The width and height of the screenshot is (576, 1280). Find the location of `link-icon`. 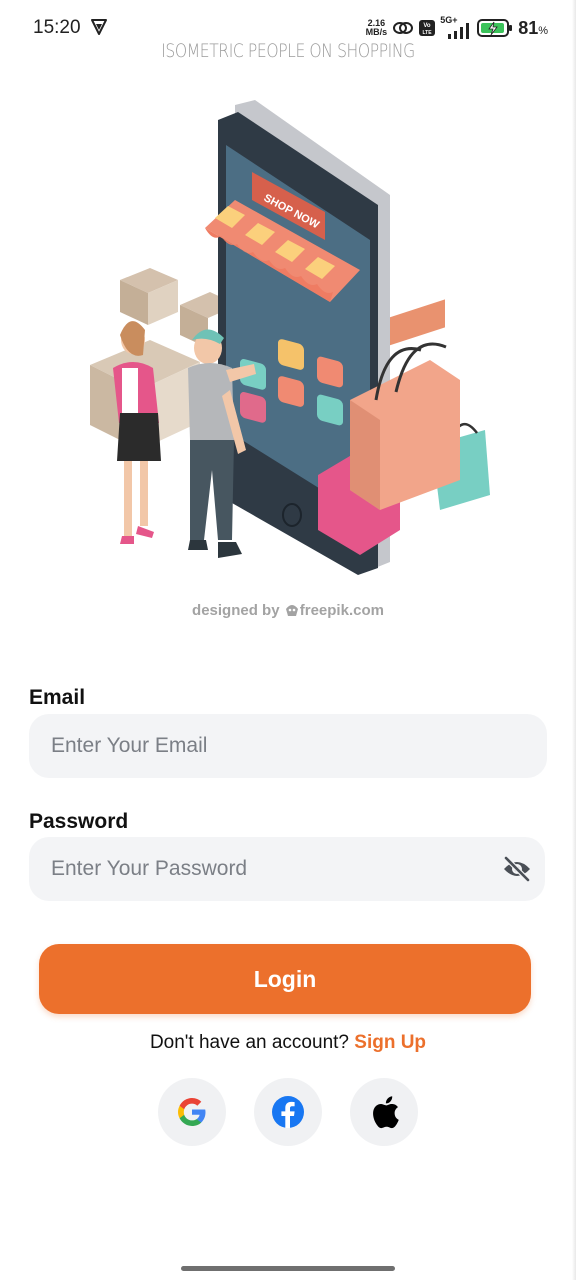

link-icon is located at coordinates (403, 28).